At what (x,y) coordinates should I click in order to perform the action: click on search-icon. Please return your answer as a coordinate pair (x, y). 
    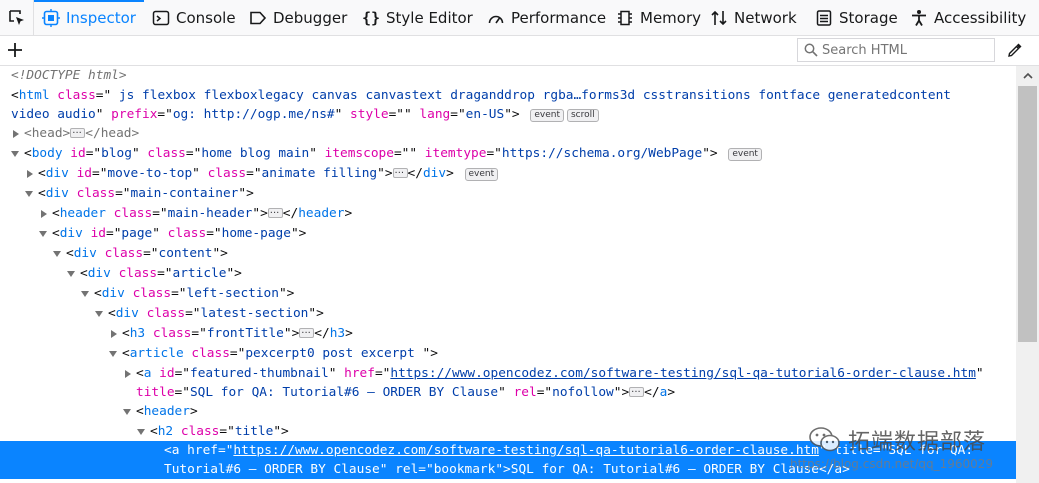
    Looking at the image, I should click on (811, 50).